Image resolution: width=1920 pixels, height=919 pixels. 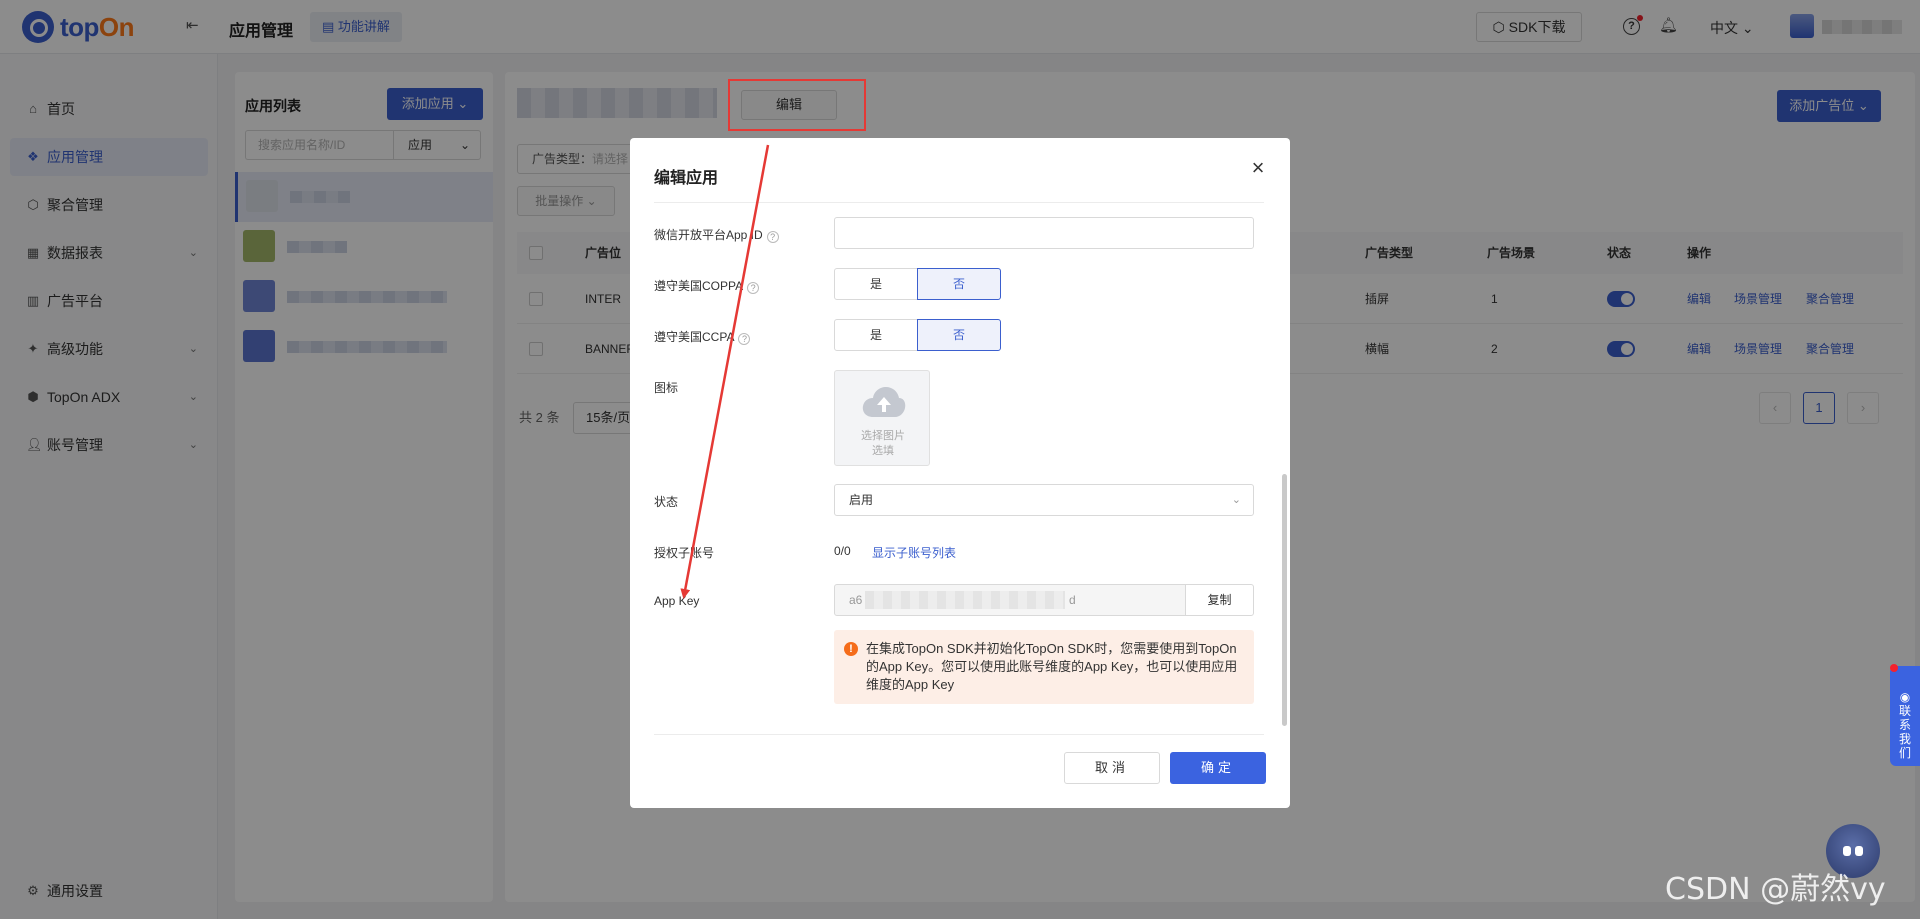 I want to click on sub-account-label: 授权子账号, so click(x=684, y=553).